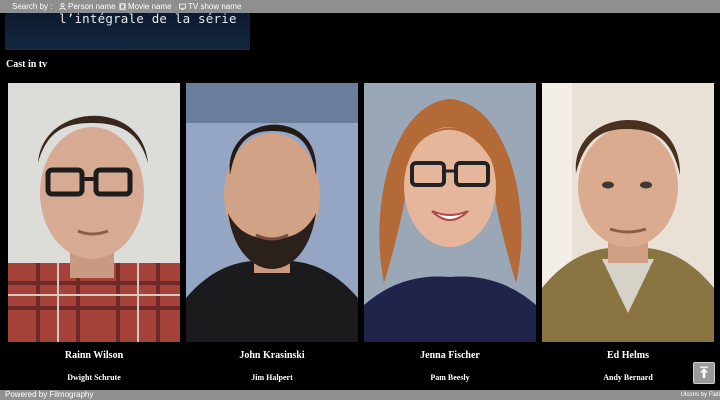  I want to click on actor-name: Ed Helms, so click(628, 355).